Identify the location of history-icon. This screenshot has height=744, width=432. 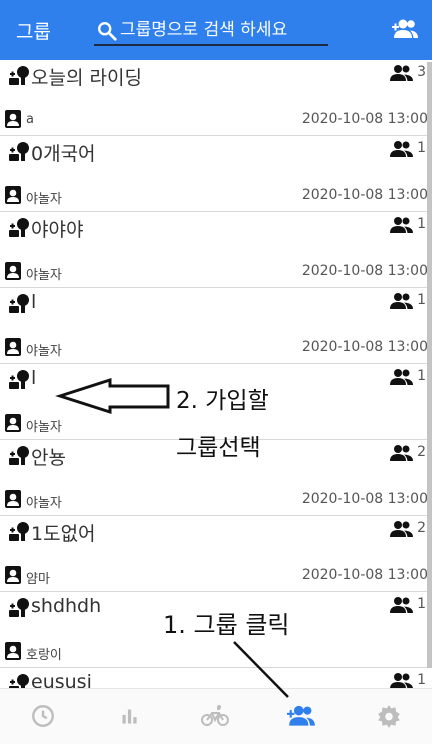
(43, 716).